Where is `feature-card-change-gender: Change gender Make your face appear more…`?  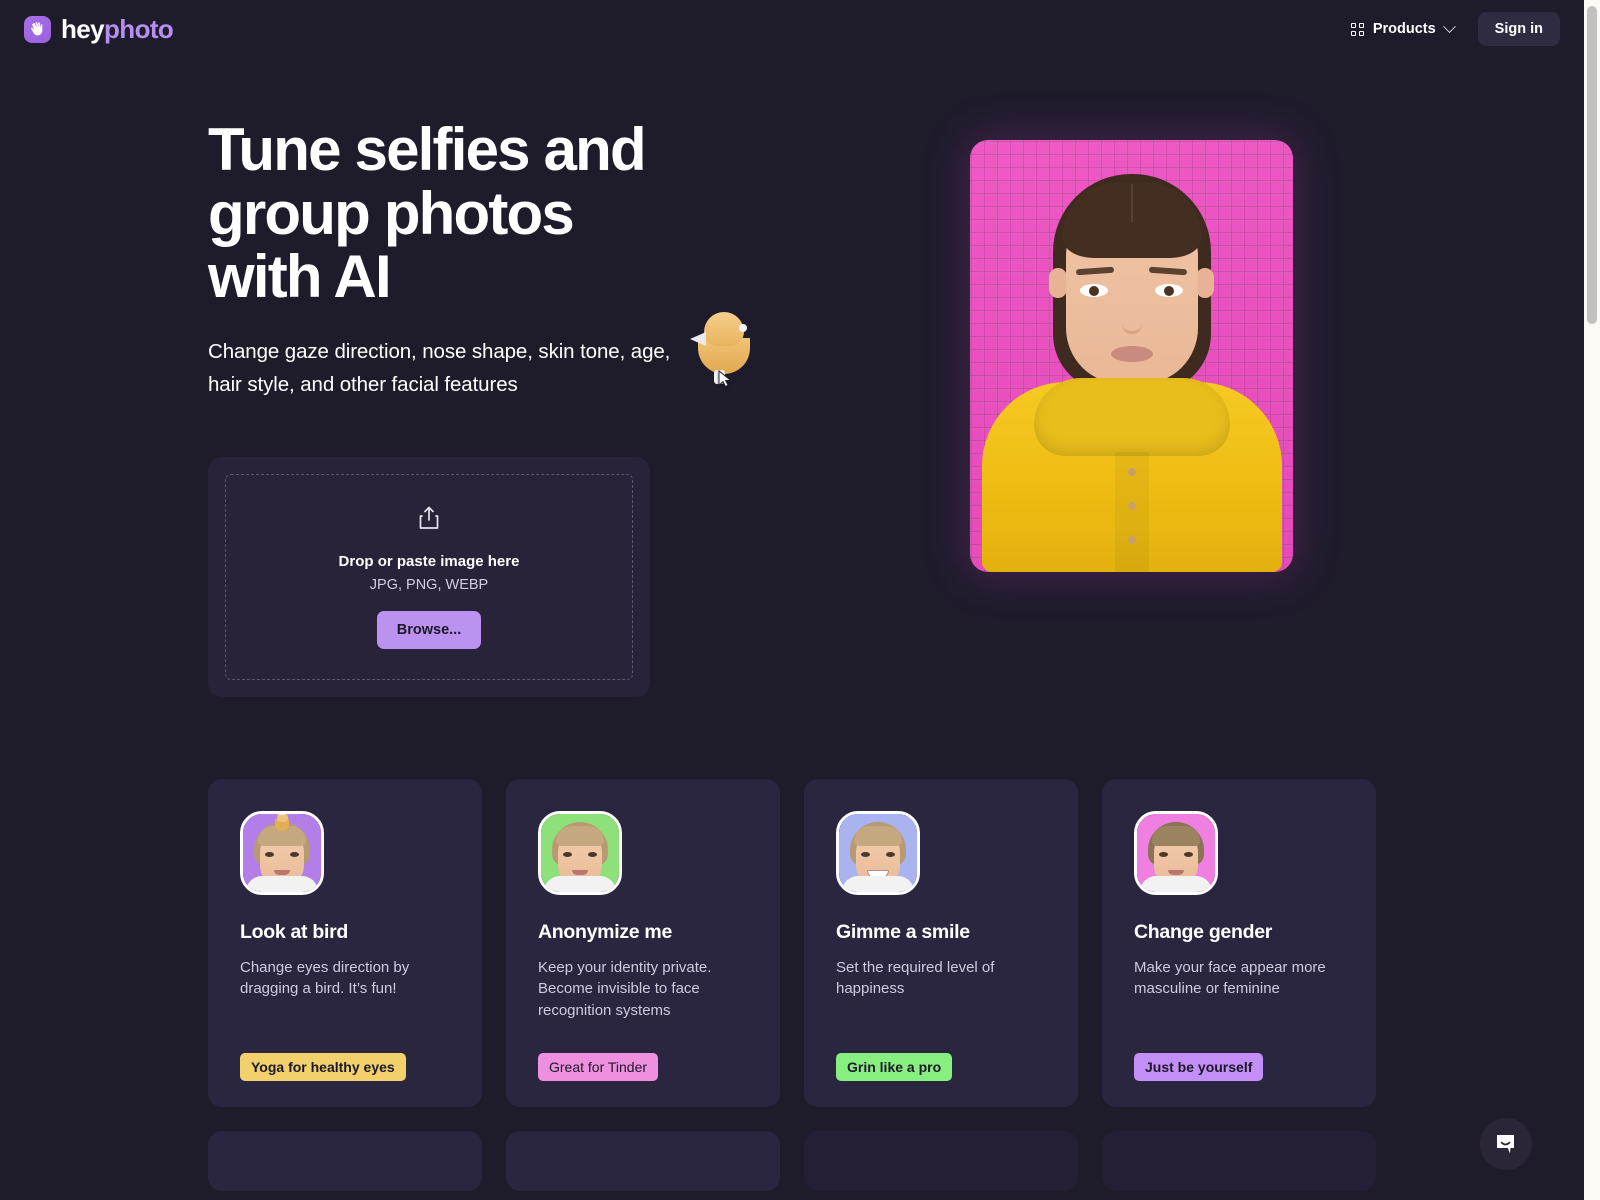
feature-card-change-gender: Change gender Make your face appear more… is located at coordinates (1239, 943).